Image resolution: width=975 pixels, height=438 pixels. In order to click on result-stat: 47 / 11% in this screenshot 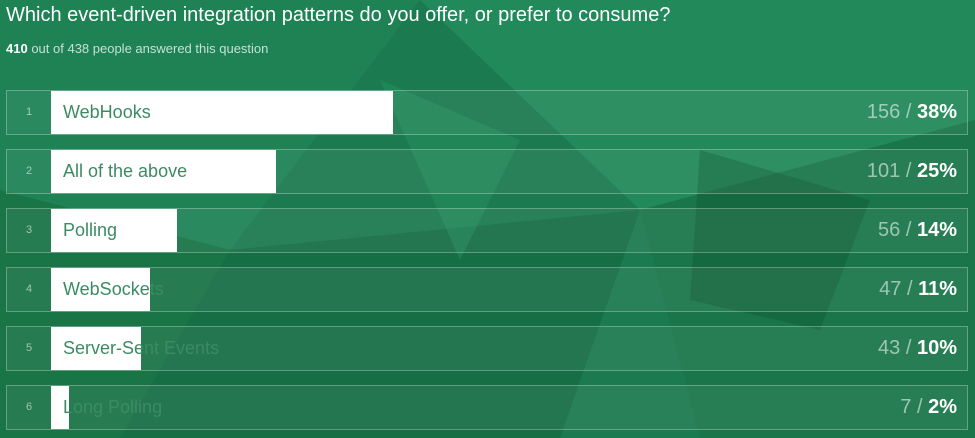, I will do `click(918, 289)`.